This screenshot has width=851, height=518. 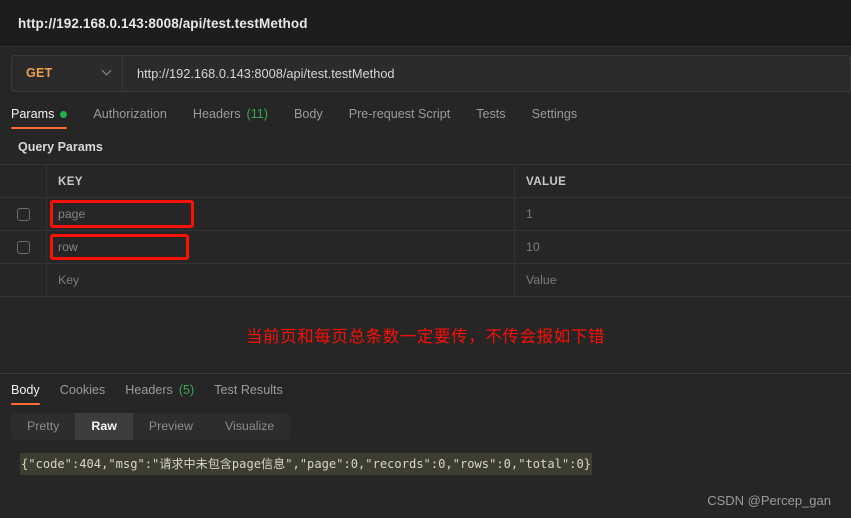 What do you see at coordinates (425, 427) in the screenshot?
I see `response-format-row: Pretty Raw Preview Visualize` at bounding box center [425, 427].